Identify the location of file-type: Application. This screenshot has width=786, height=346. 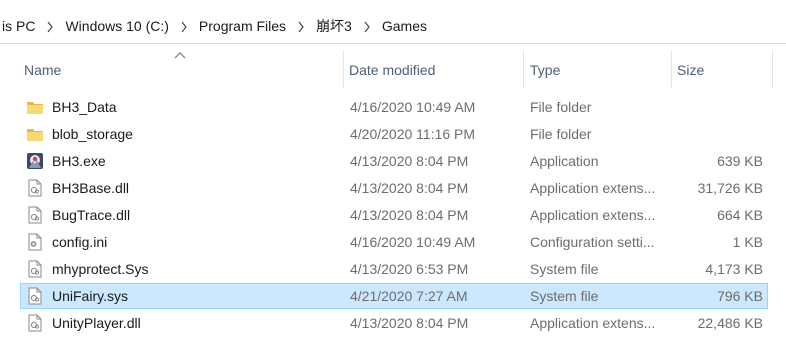
(564, 161).